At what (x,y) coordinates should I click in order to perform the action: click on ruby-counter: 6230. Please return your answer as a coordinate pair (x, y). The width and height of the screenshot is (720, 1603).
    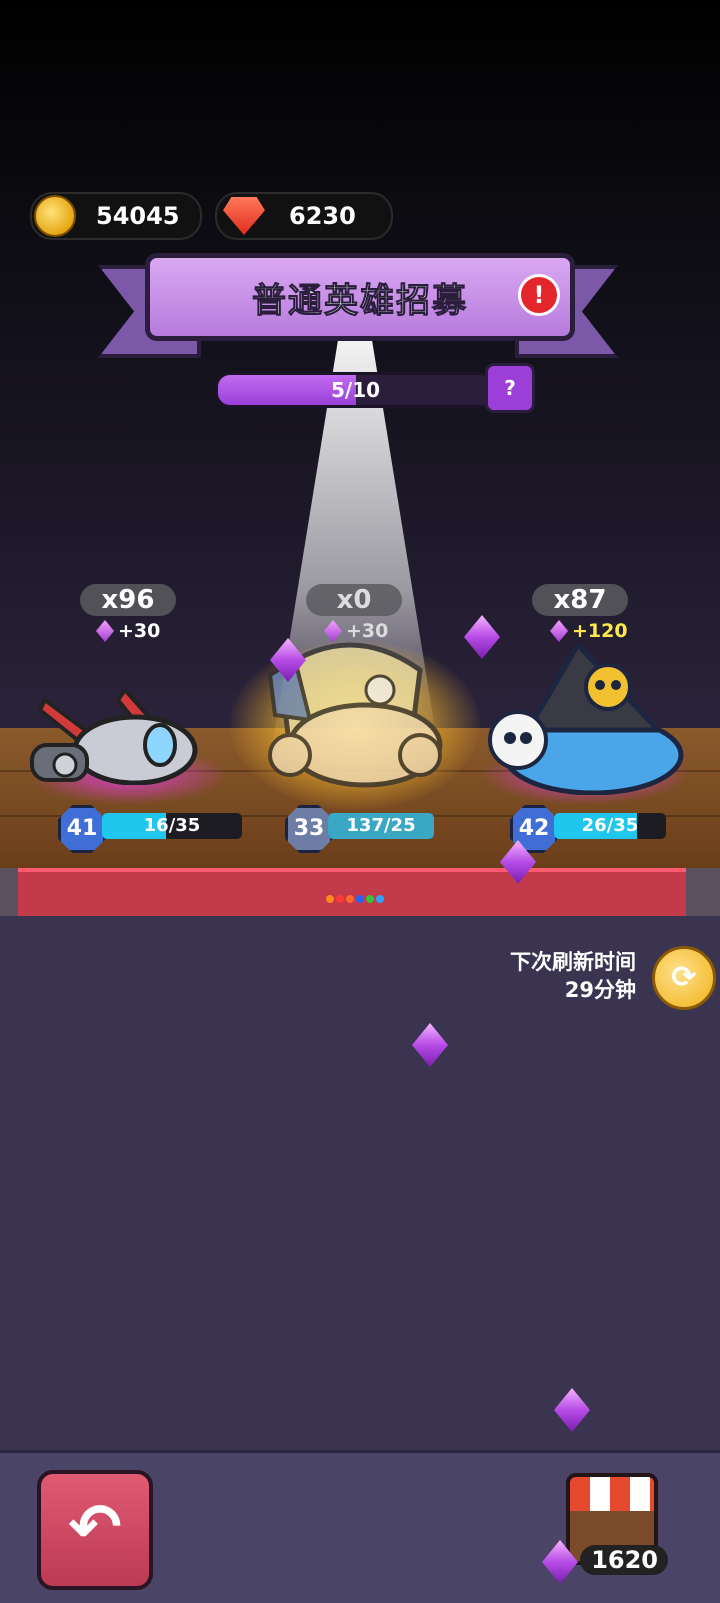
    Looking at the image, I should click on (304, 216).